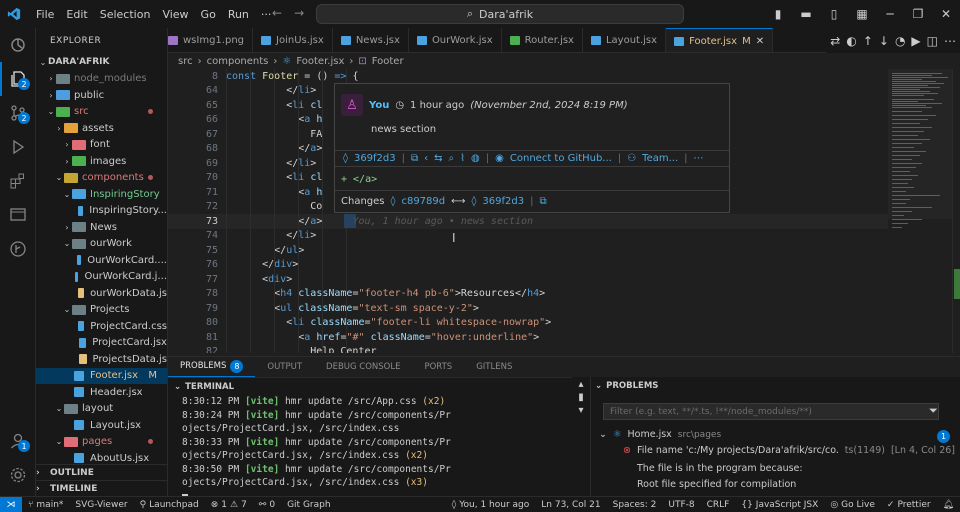 Image resolution: width=960 pixels, height=512 pixels. Describe the element at coordinates (18, 113) in the screenshot. I see `source-control-icon: 2` at that location.